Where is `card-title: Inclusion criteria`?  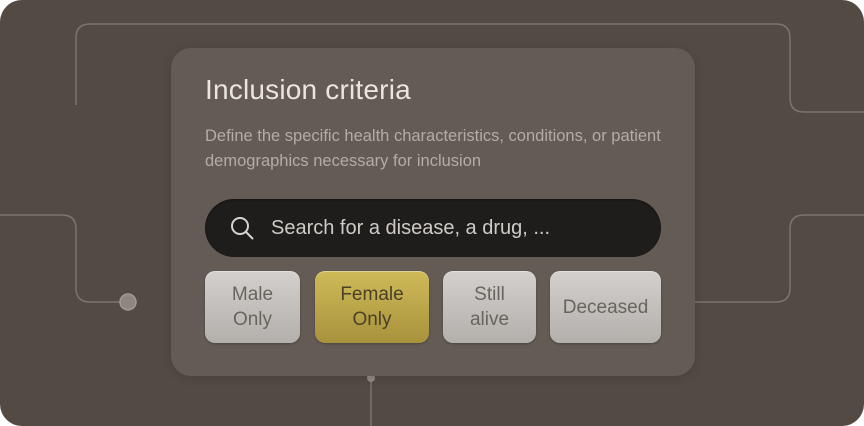 card-title: Inclusion criteria is located at coordinates (308, 89).